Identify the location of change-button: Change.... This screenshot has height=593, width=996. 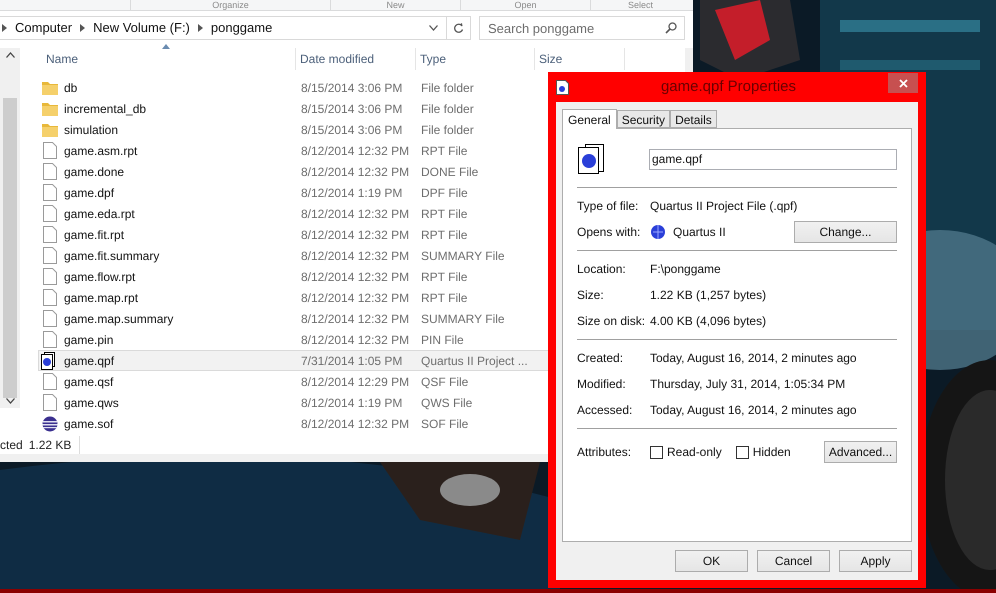
(845, 232).